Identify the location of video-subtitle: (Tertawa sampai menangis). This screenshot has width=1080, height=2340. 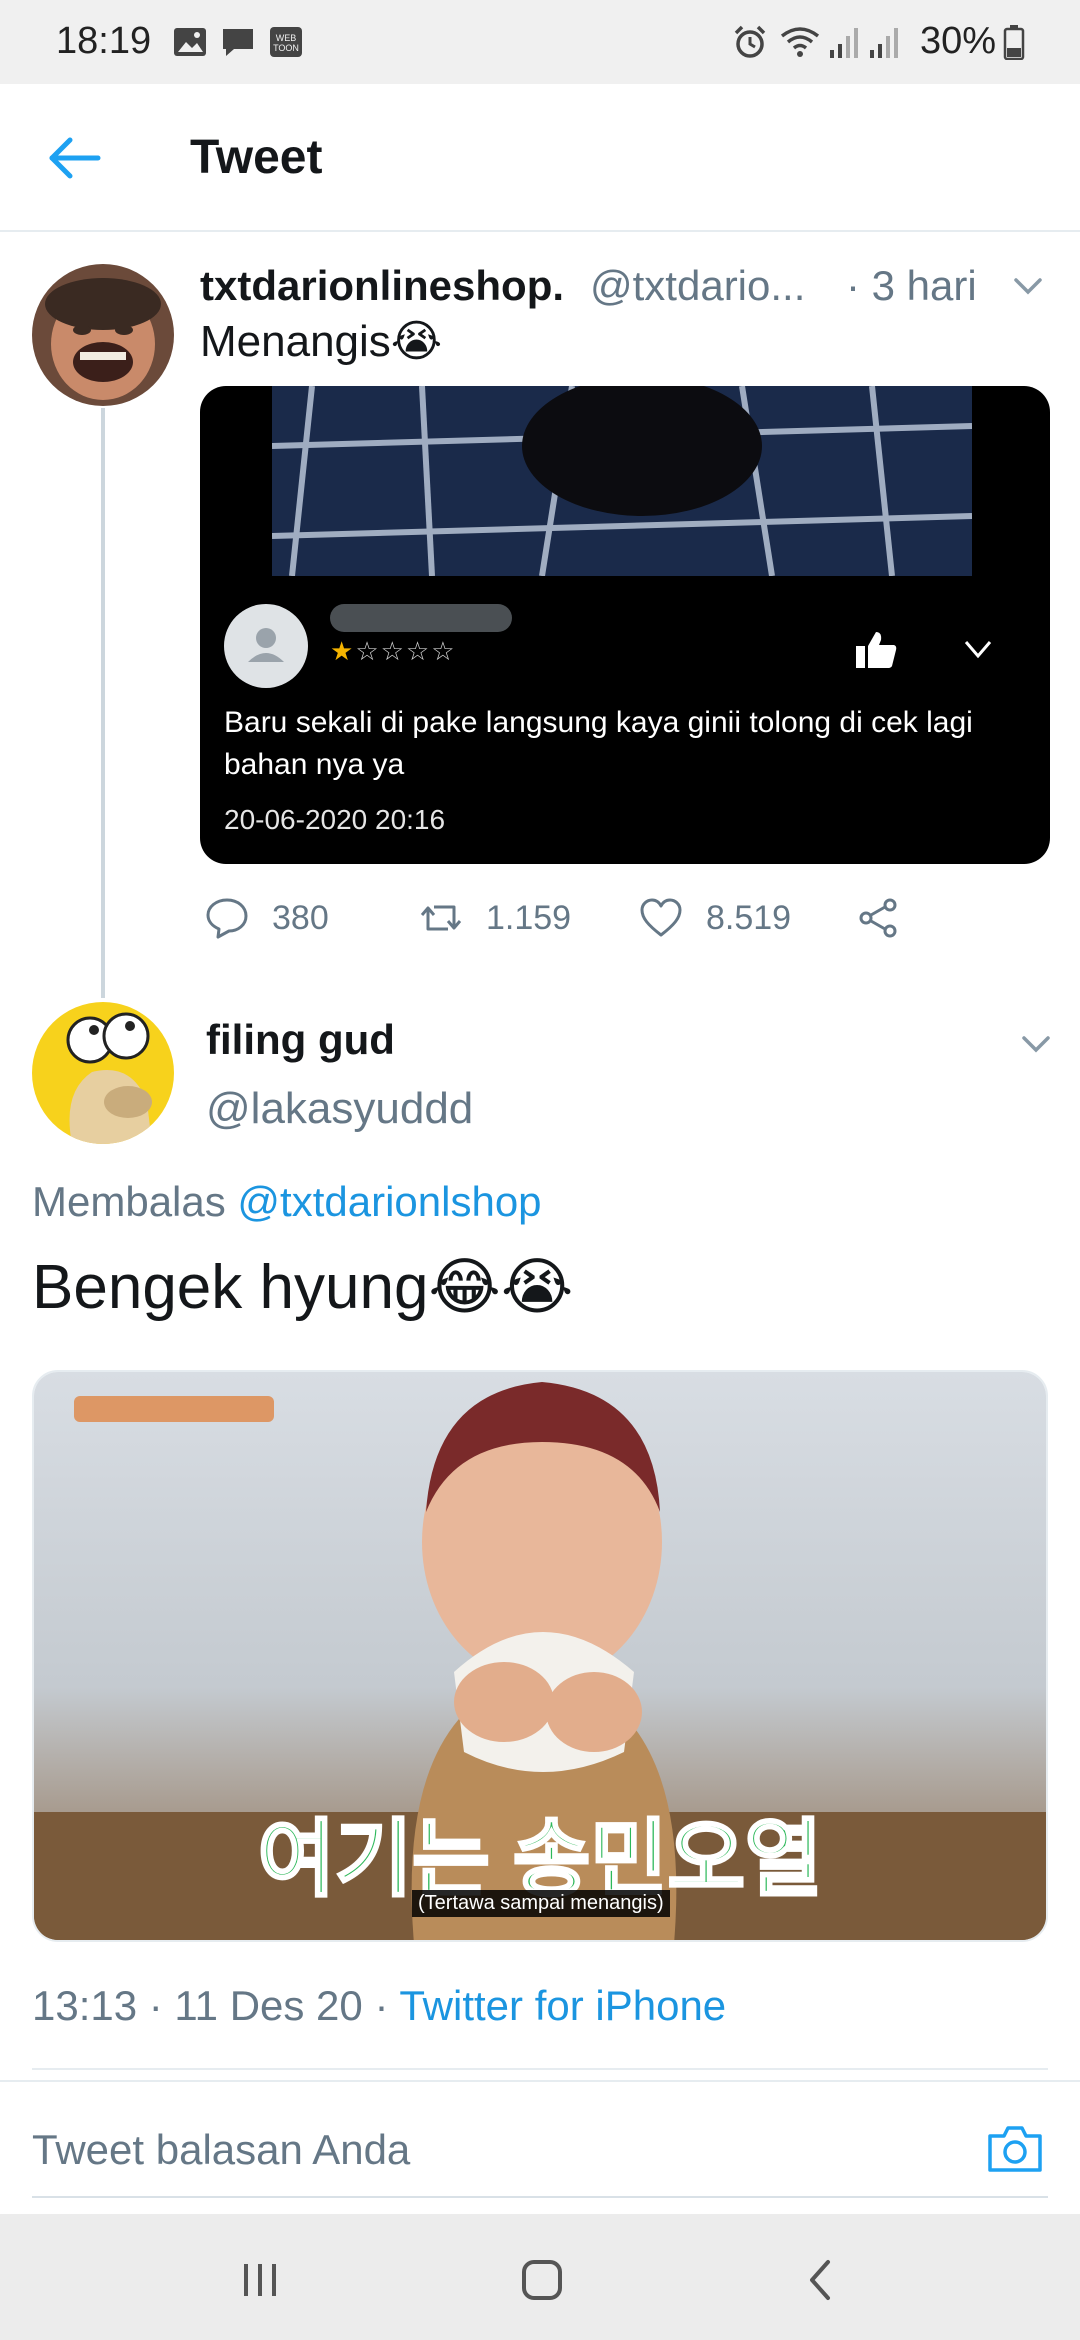
(541, 1903).